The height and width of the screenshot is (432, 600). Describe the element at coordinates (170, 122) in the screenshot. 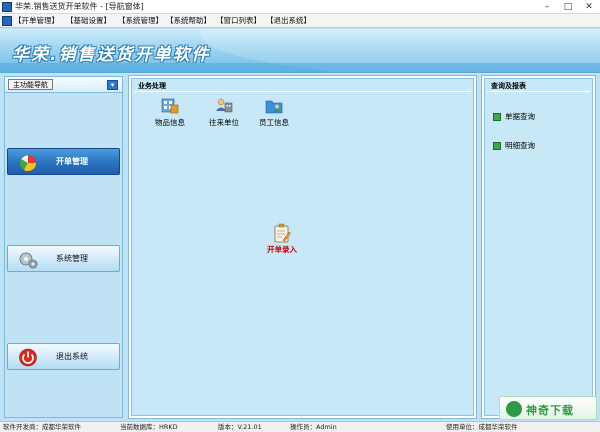

I see `tool-goods-info-label: 物品信息` at that location.